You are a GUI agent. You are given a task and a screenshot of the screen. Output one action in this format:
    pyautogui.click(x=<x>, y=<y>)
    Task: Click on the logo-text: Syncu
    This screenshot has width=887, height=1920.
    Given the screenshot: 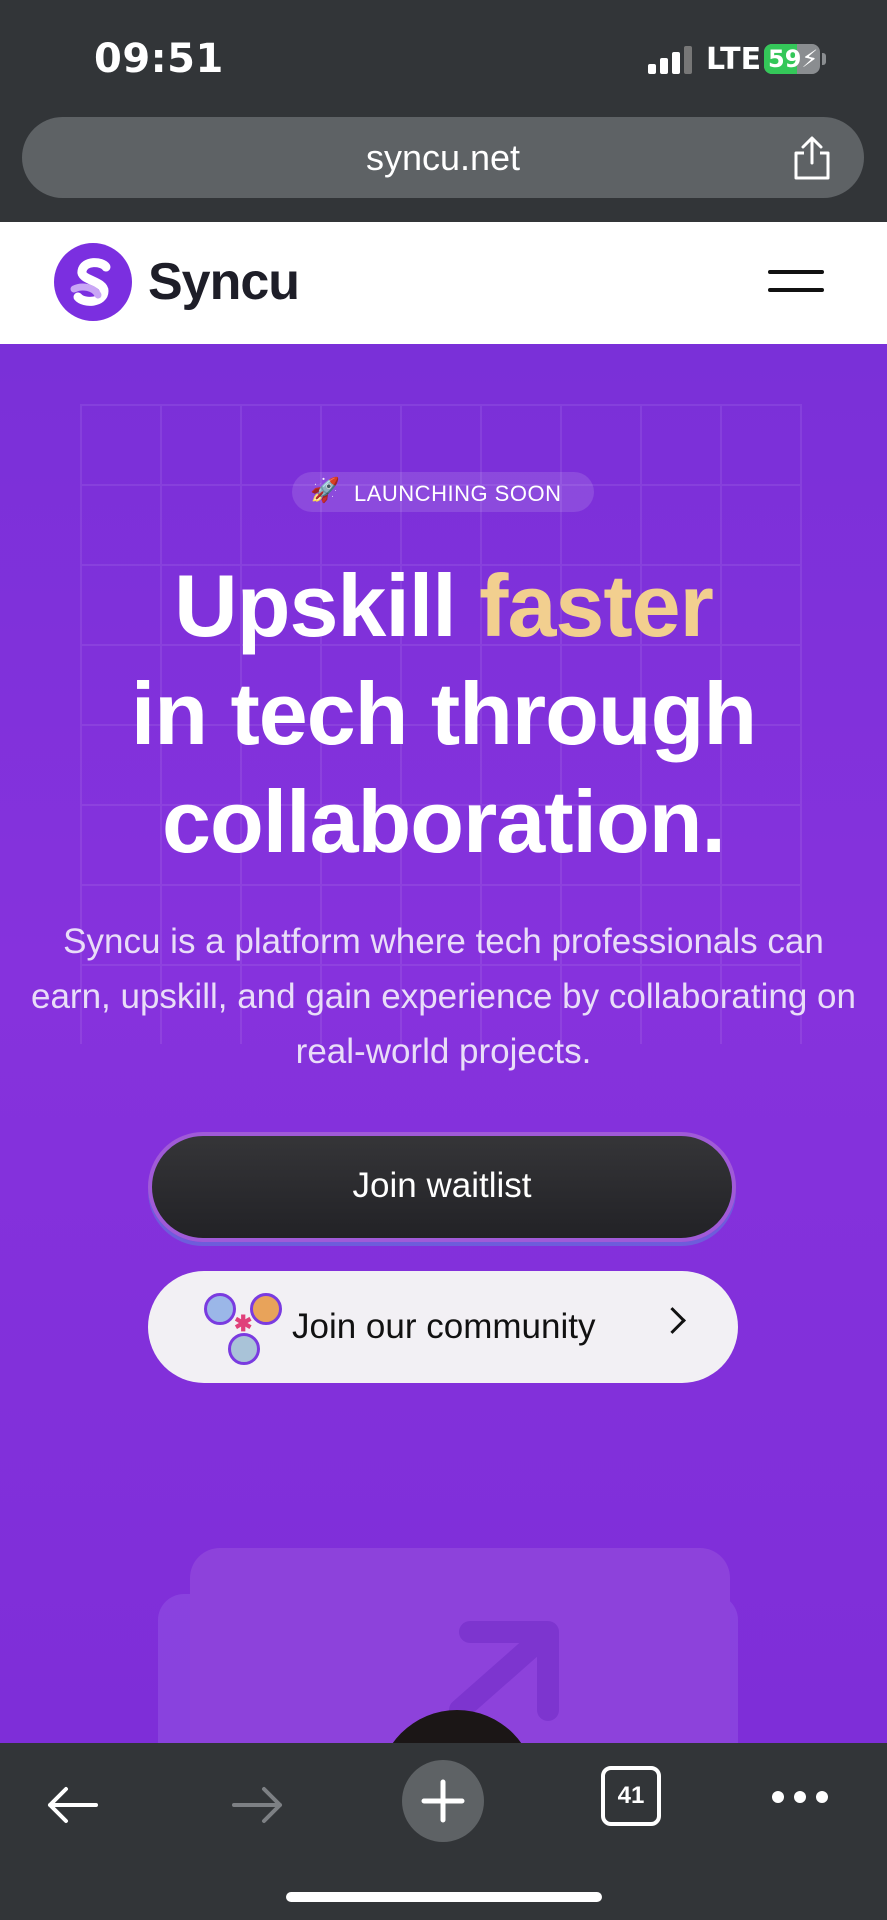 What is the action you would take?
    pyautogui.click(x=224, y=282)
    